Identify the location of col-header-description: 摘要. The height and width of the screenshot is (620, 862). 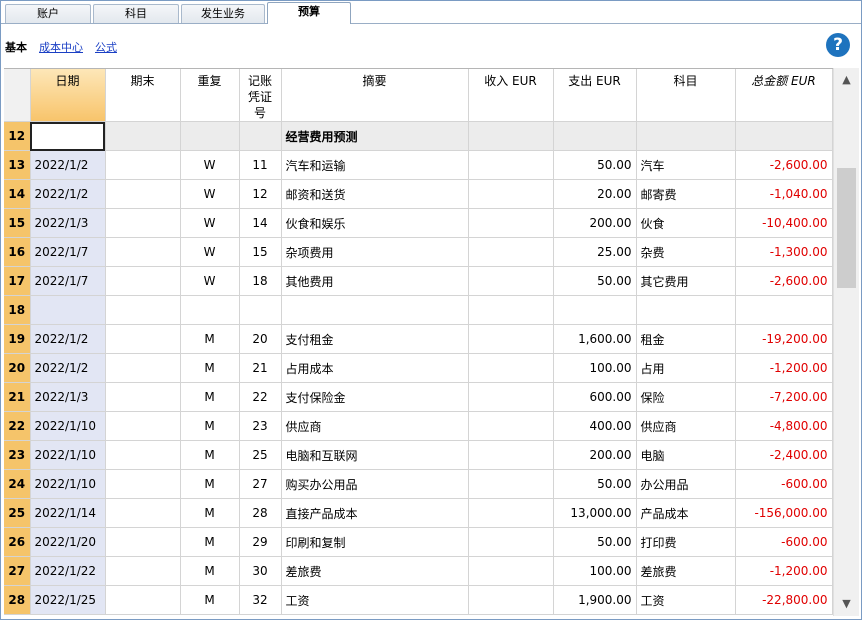
(375, 95).